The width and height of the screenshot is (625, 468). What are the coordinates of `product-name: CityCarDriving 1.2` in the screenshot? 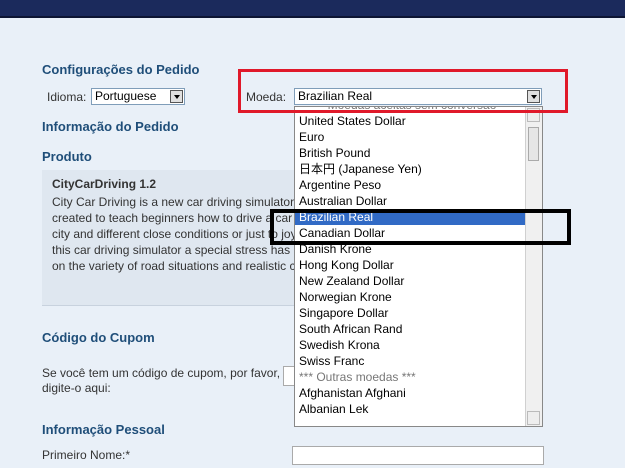 It's located at (104, 184).